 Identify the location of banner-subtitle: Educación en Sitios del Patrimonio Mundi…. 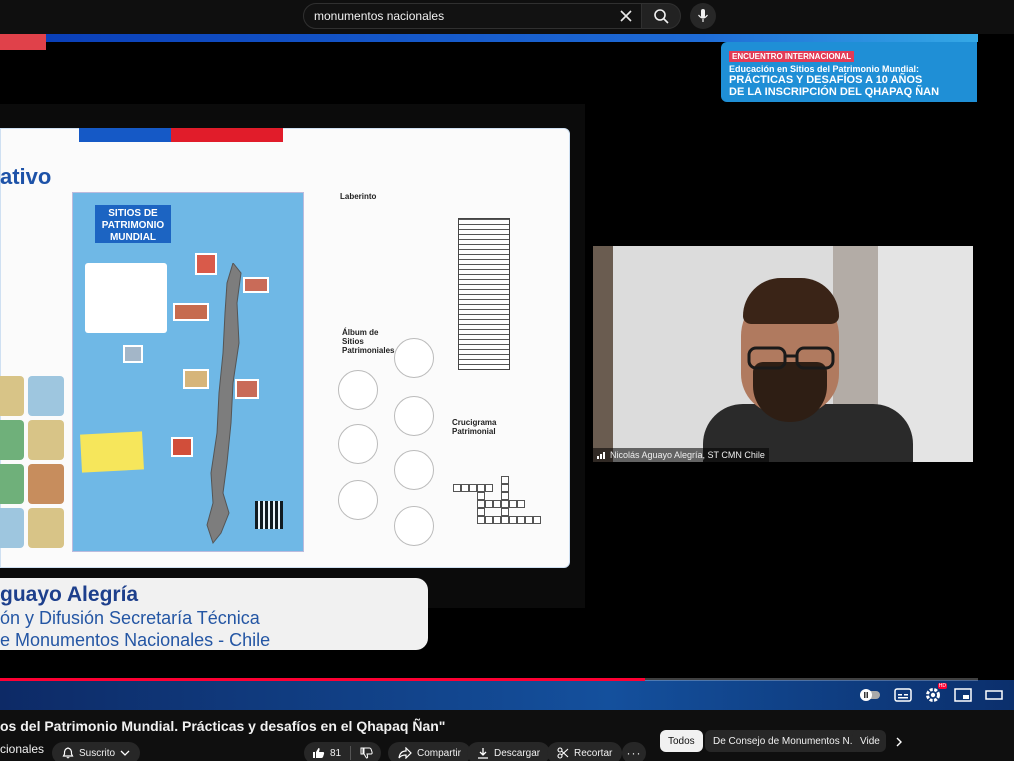
(824, 69).